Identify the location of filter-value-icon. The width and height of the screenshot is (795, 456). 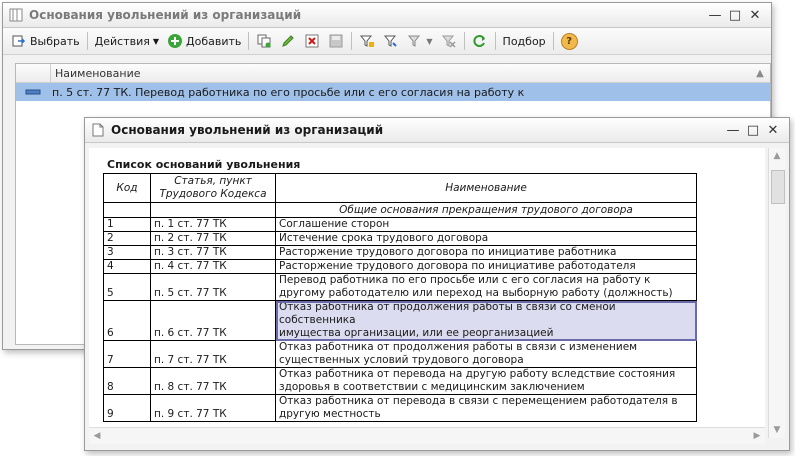
(391, 41).